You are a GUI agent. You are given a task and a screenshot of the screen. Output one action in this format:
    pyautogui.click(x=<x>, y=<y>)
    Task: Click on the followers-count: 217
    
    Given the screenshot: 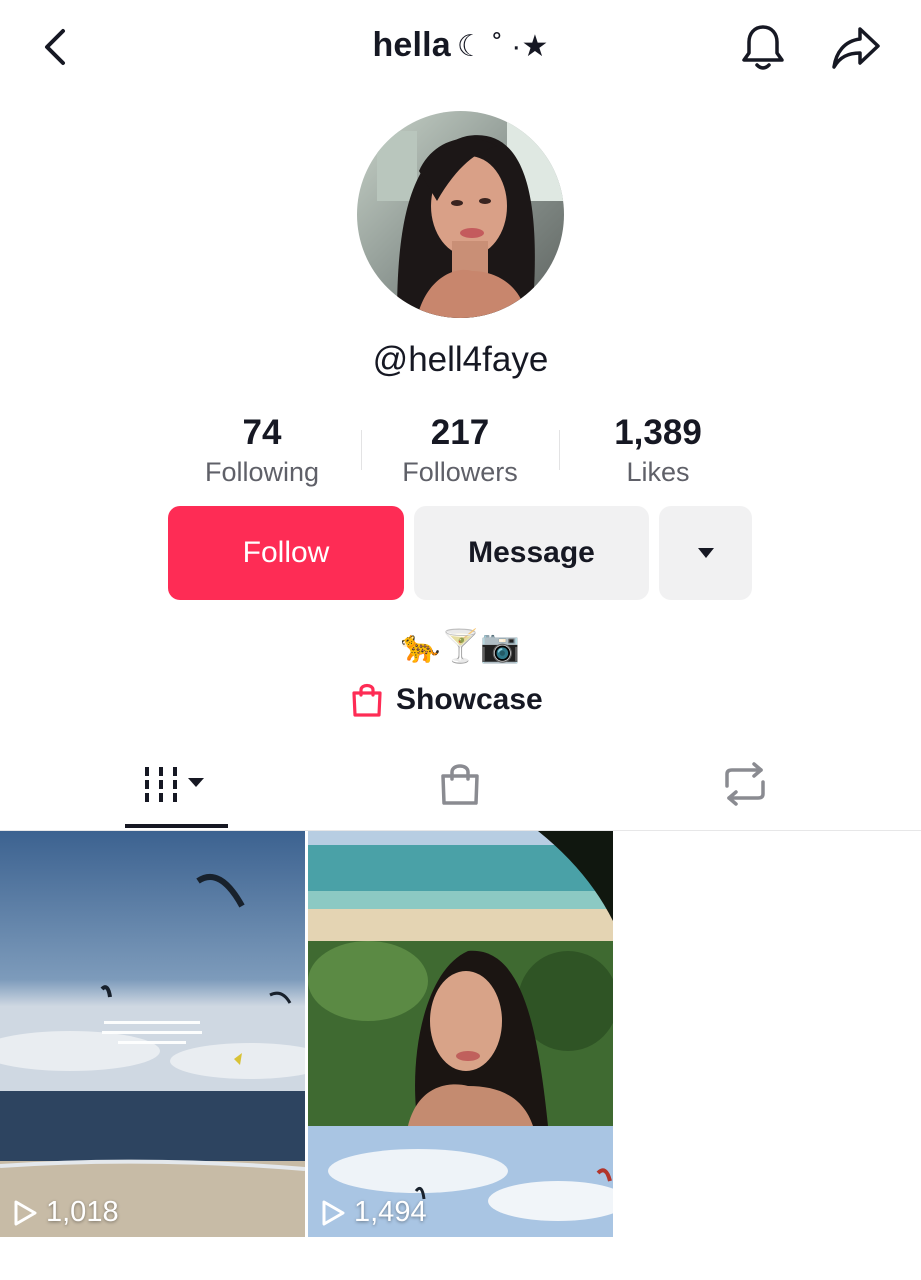 What is the action you would take?
    pyautogui.click(x=460, y=432)
    